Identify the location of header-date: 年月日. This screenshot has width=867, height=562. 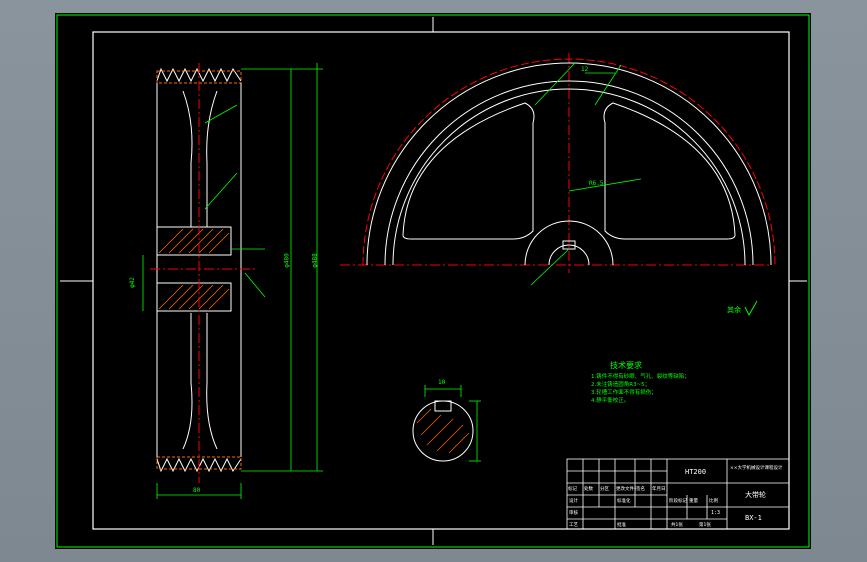
(659, 489).